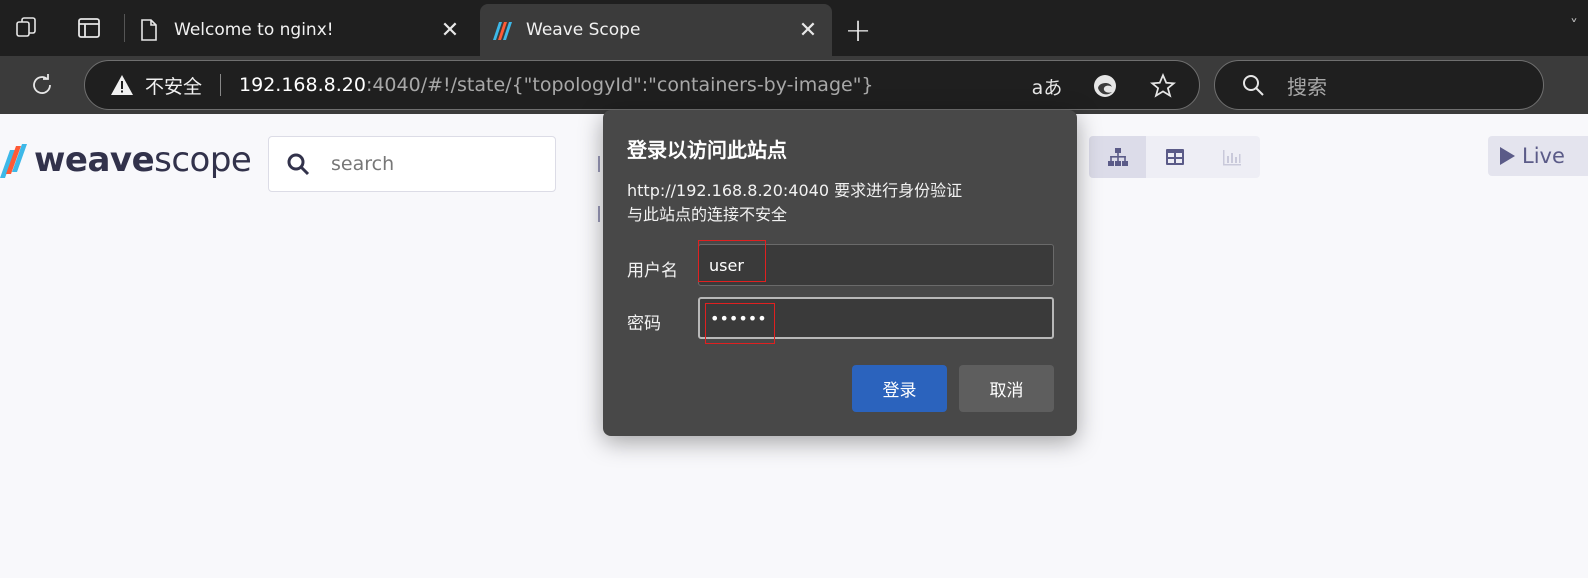  Describe the element at coordinates (876, 318) in the screenshot. I see `password-field` at that location.